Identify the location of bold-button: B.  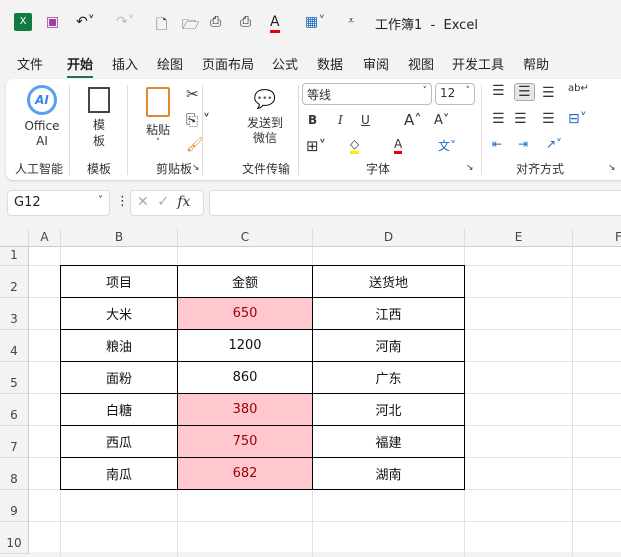
(312, 120).